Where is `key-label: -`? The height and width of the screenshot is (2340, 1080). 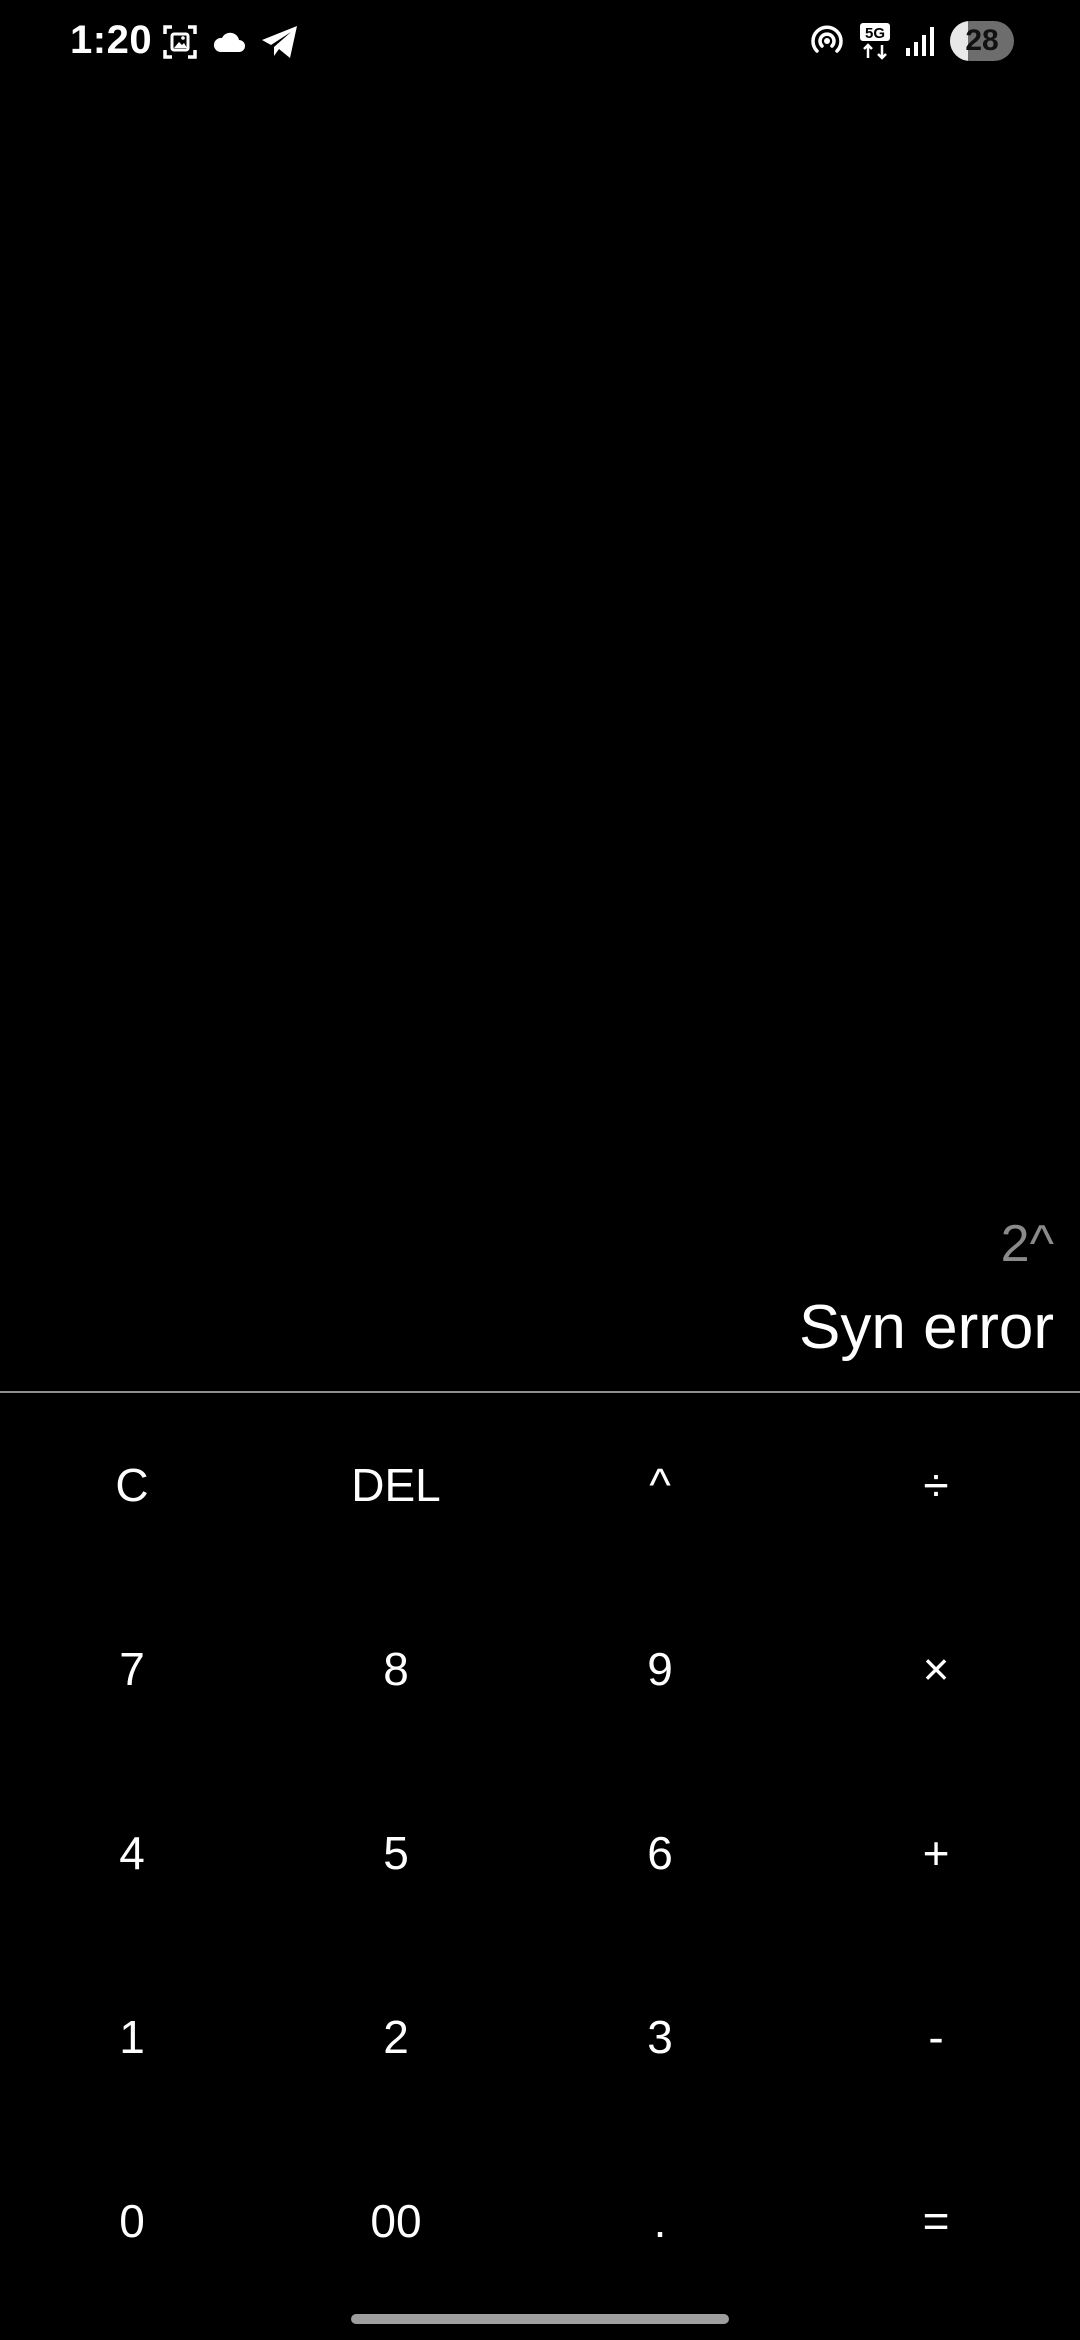
key-label: - is located at coordinates (936, 2037).